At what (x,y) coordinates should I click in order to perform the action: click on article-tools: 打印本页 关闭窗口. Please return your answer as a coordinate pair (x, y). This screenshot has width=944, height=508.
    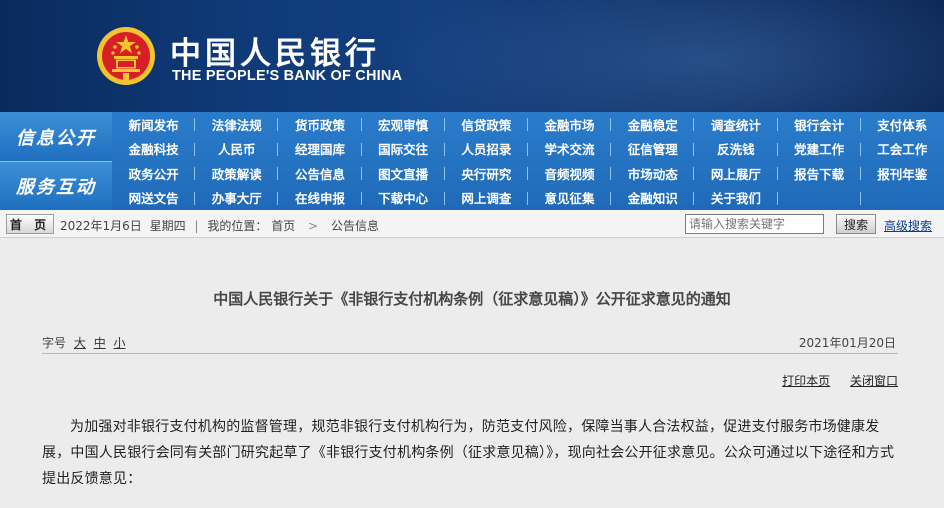
    Looking at the image, I should click on (832, 380).